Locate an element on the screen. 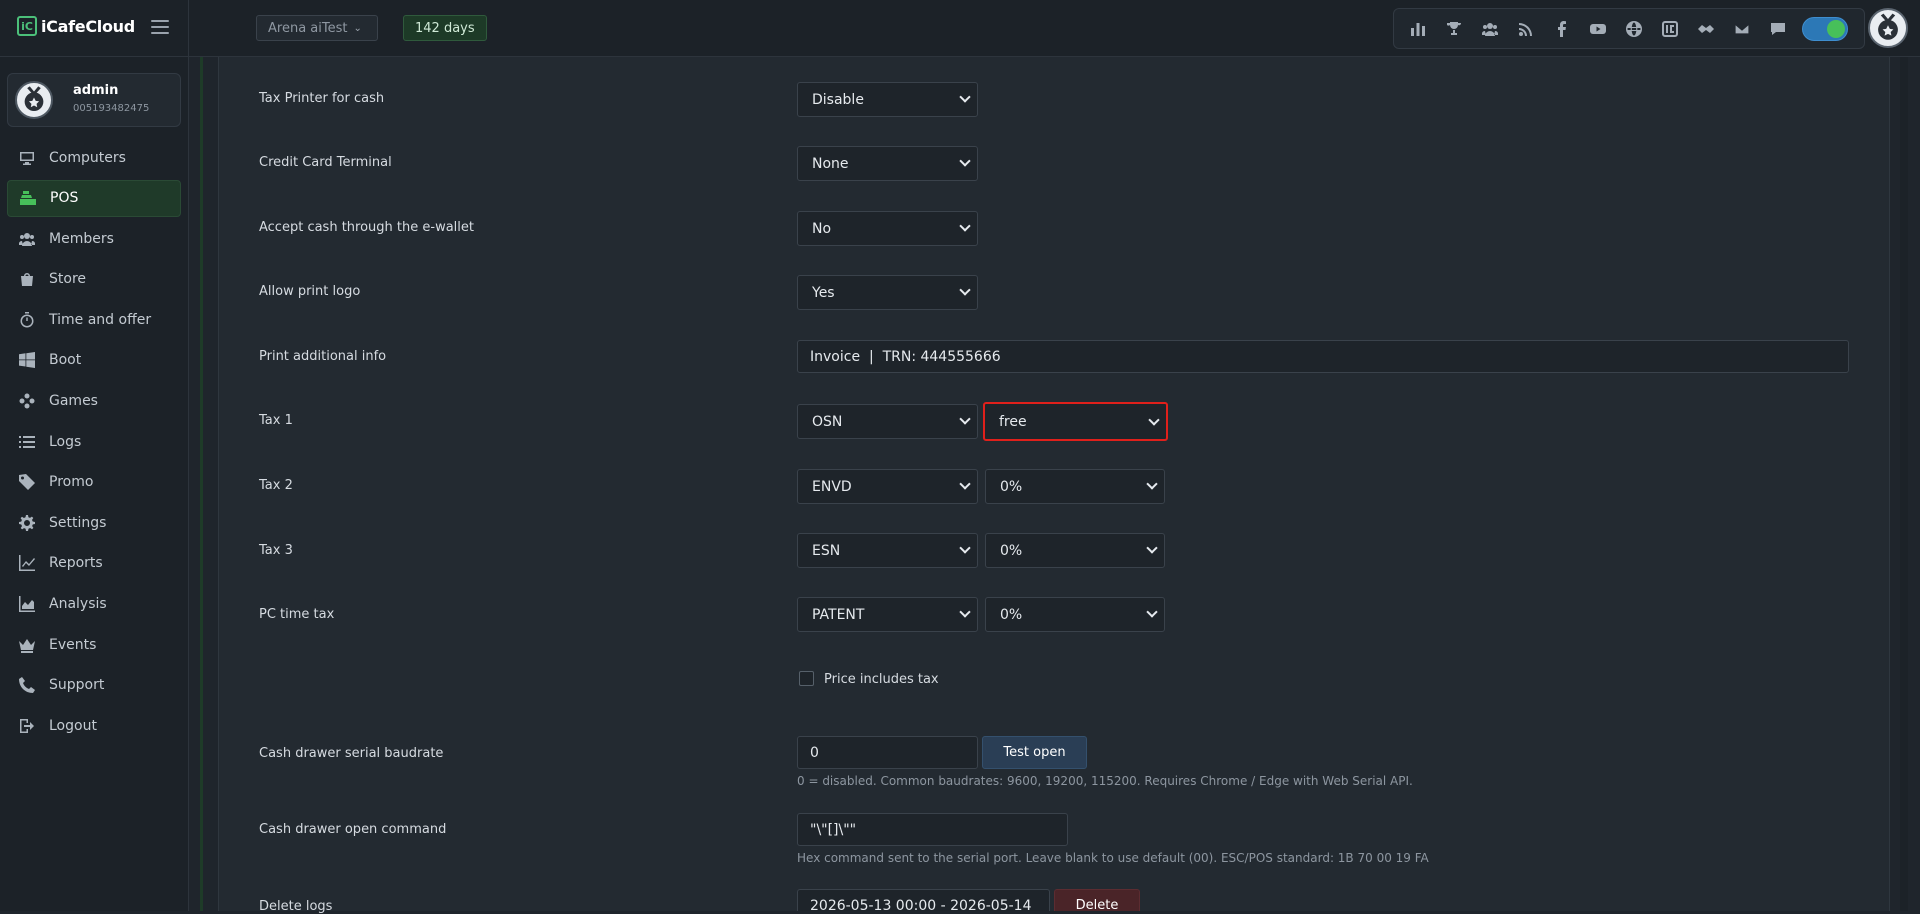 This screenshot has width=1920, height=914. sidebar-item-events: Events is located at coordinates (94, 644).